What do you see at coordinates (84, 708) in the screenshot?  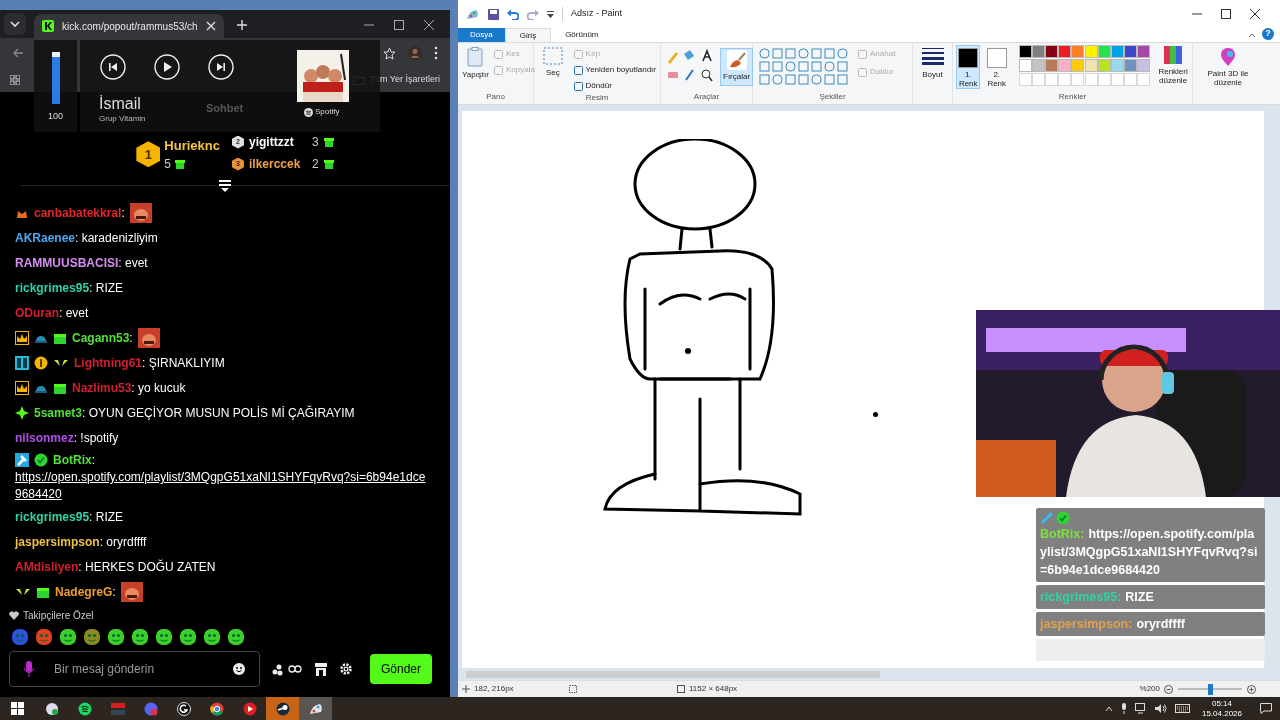 I see `music-app-icon` at bounding box center [84, 708].